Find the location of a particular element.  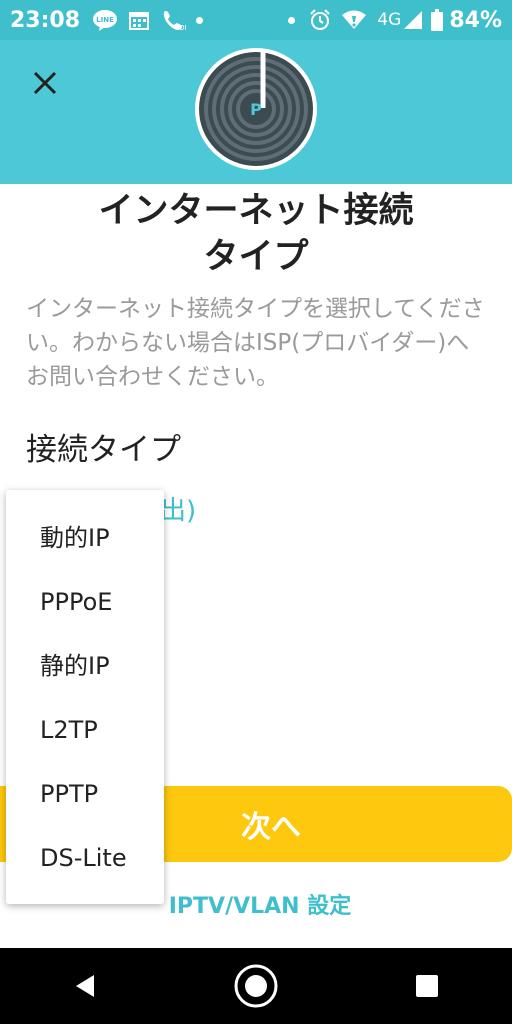

close-button is located at coordinates (45, 83).